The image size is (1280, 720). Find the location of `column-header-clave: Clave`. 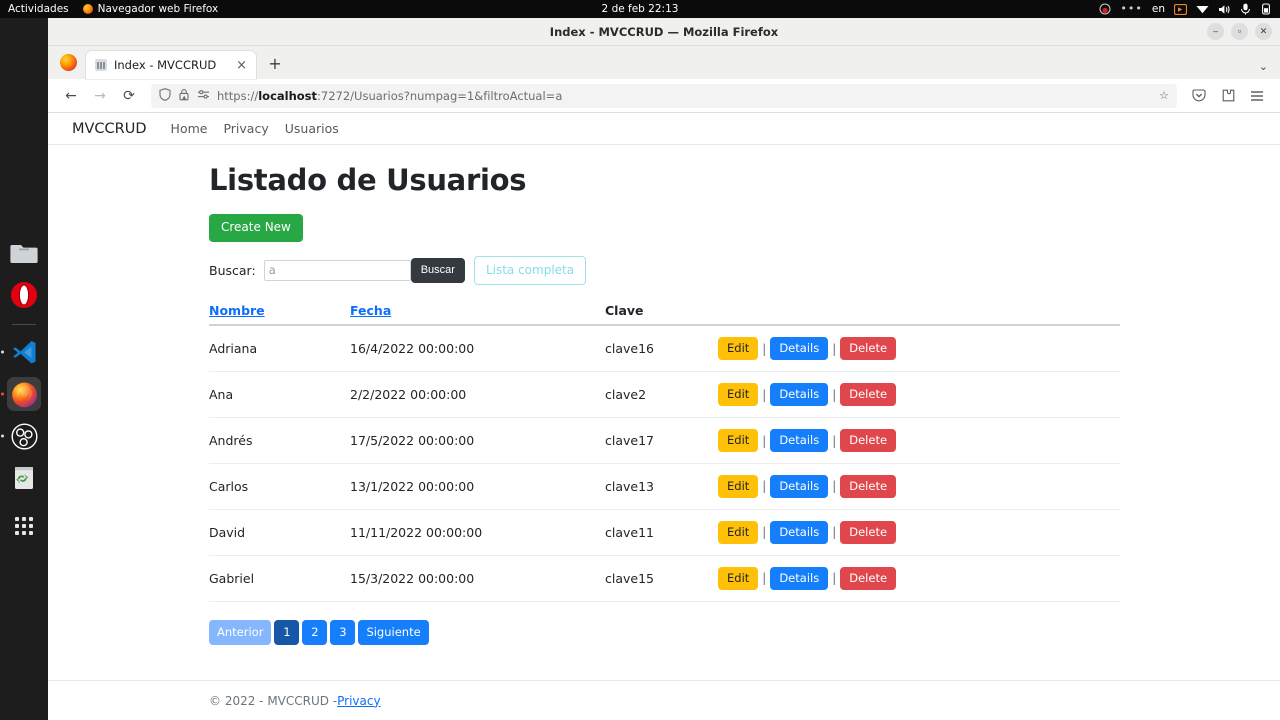

column-header-clave: Clave is located at coordinates (624, 311).